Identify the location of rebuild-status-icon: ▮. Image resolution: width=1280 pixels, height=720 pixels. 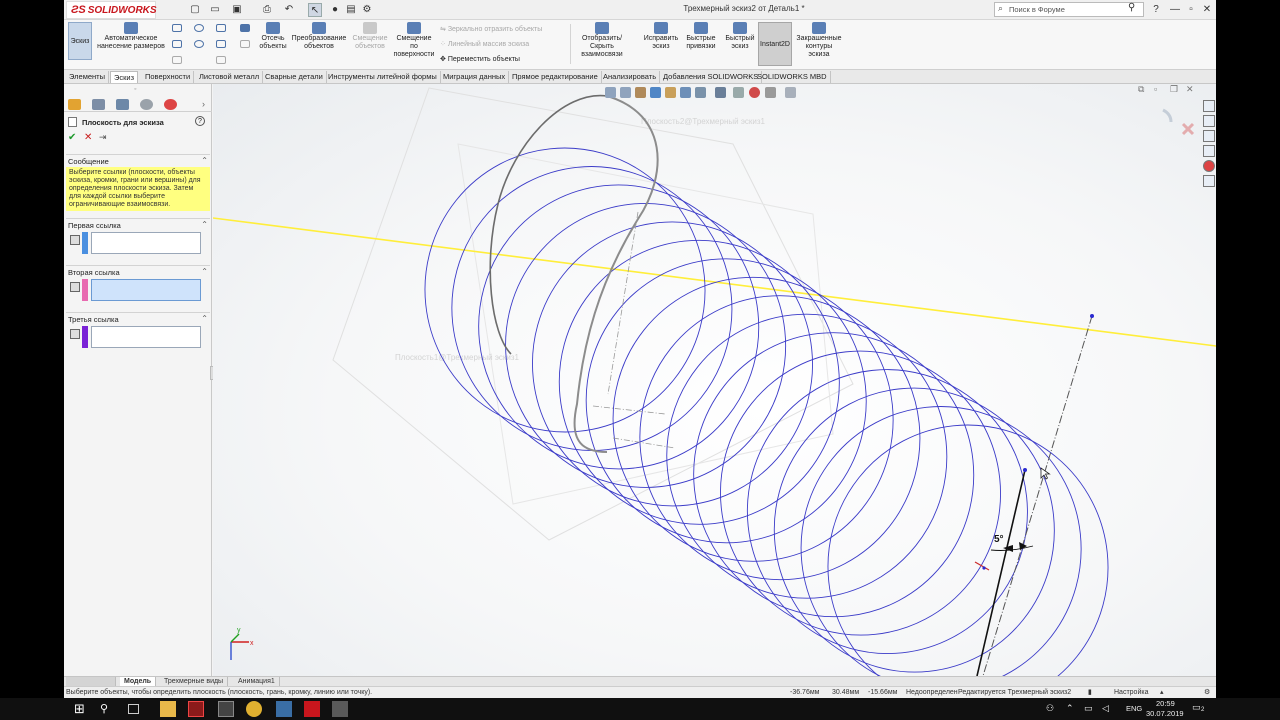
(1090, 692).